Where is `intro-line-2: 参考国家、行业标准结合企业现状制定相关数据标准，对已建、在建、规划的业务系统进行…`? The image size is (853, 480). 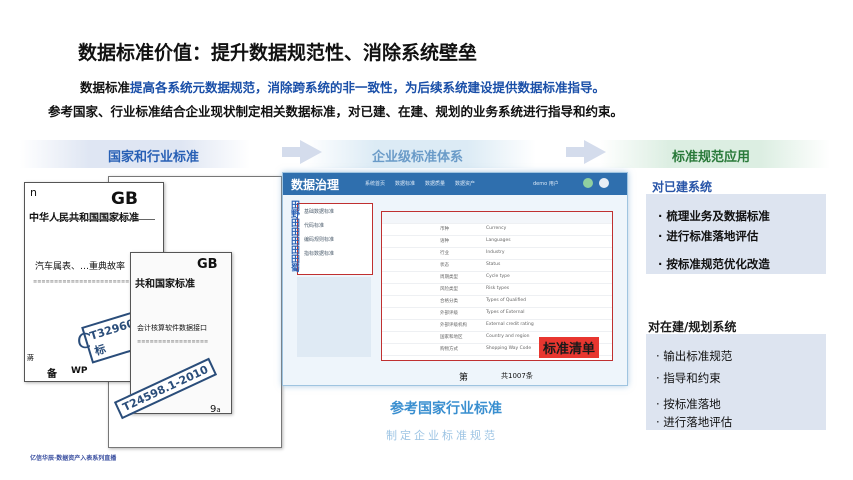
intro-line-2: 参考国家、行业标准结合企业现状制定相关数据标准，对已建、在建、规划的业务系统进行… is located at coordinates (336, 111).